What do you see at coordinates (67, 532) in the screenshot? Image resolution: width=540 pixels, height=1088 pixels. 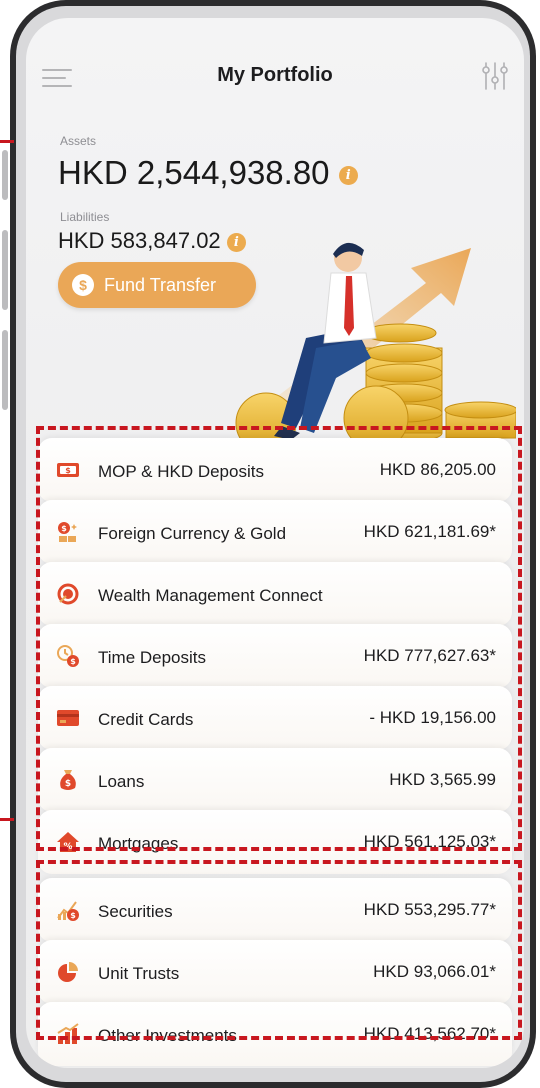 I see `gold-coin-icon: $` at bounding box center [67, 532].